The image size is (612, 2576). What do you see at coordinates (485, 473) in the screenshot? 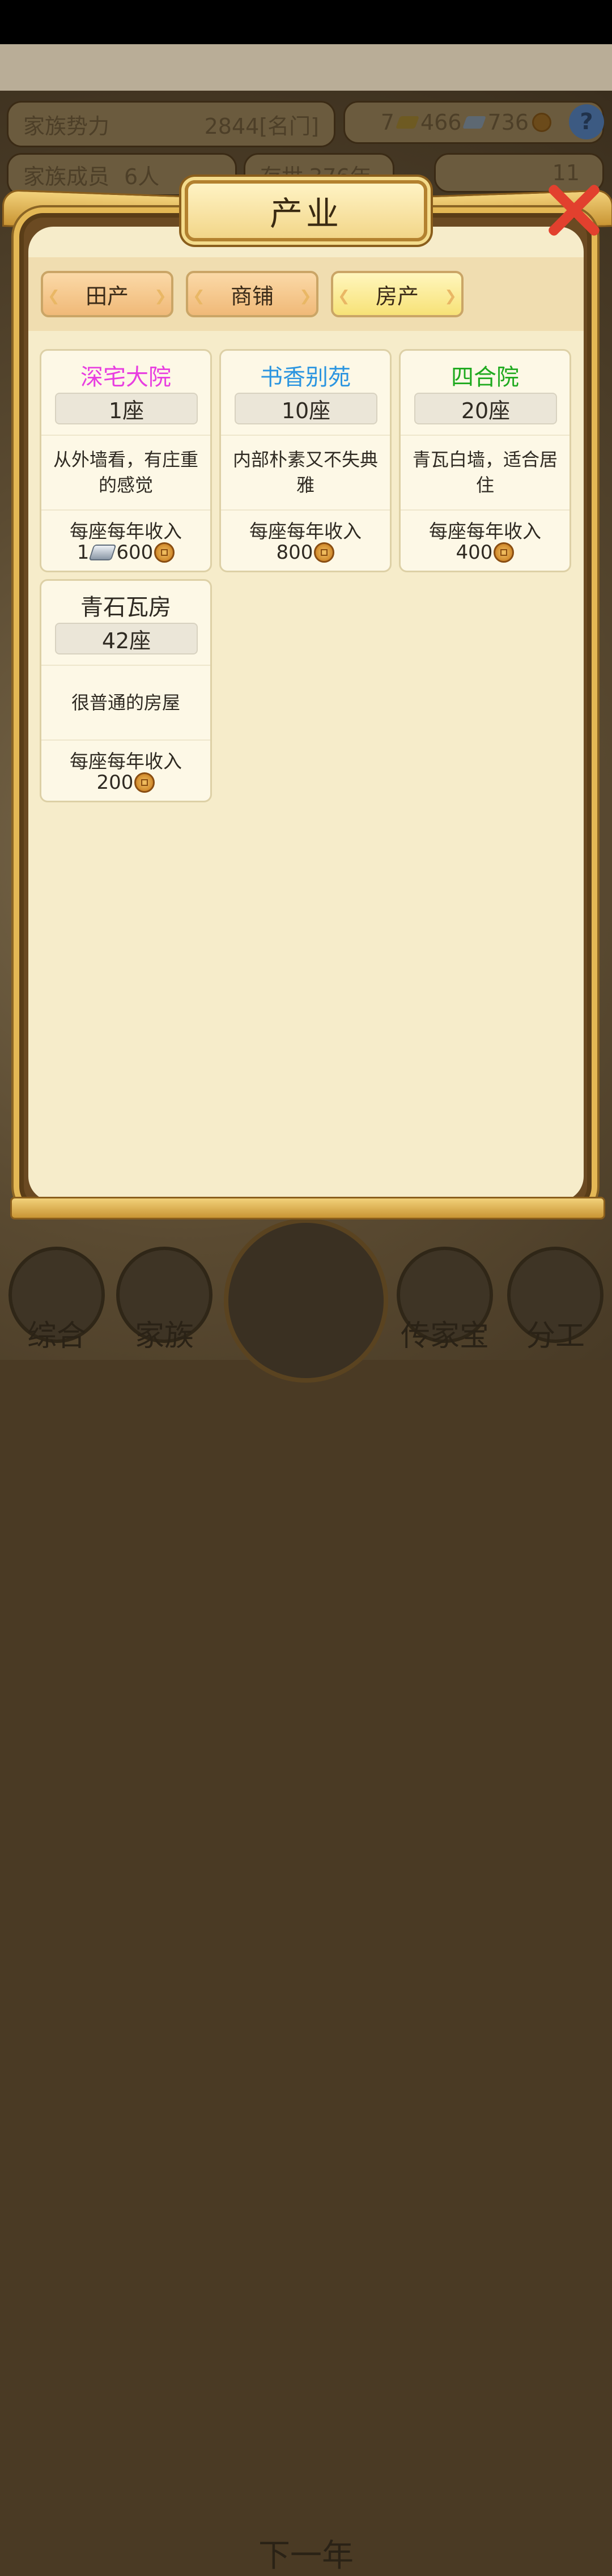
I see `property-description: 青瓦白墙，适合居住` at bounding box center [485, 473].